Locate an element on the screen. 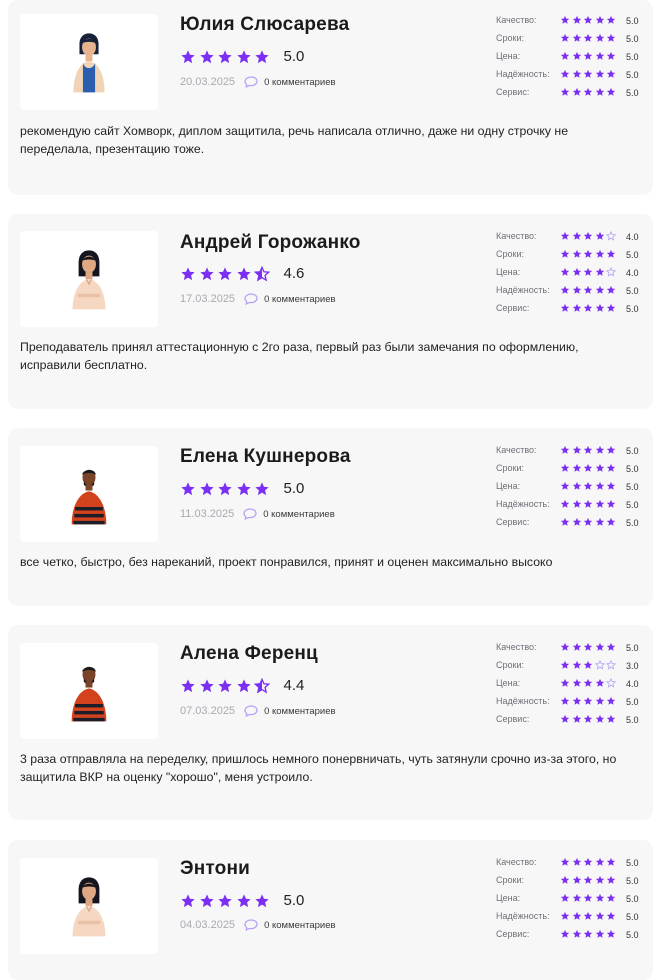  overall-rating-value: 4.4 is located at coordinates (294, 685).